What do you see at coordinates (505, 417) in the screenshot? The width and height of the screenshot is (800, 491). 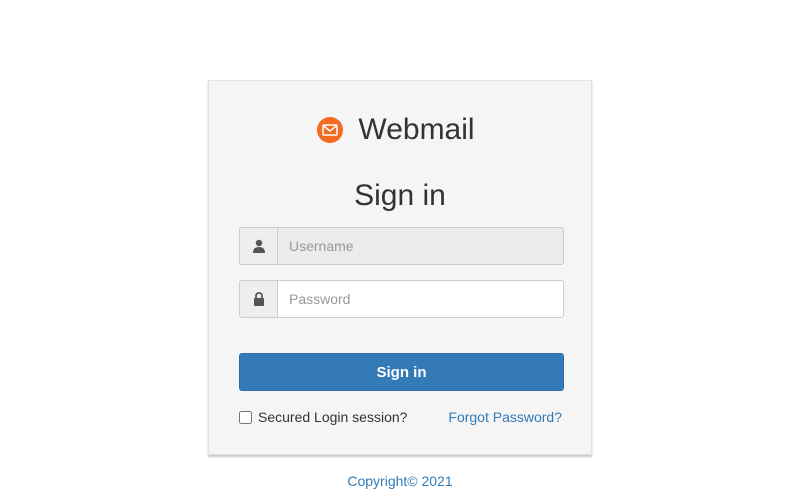 I see `forgot-password-link: Forgot Password?` at bounding box center [505, 417].